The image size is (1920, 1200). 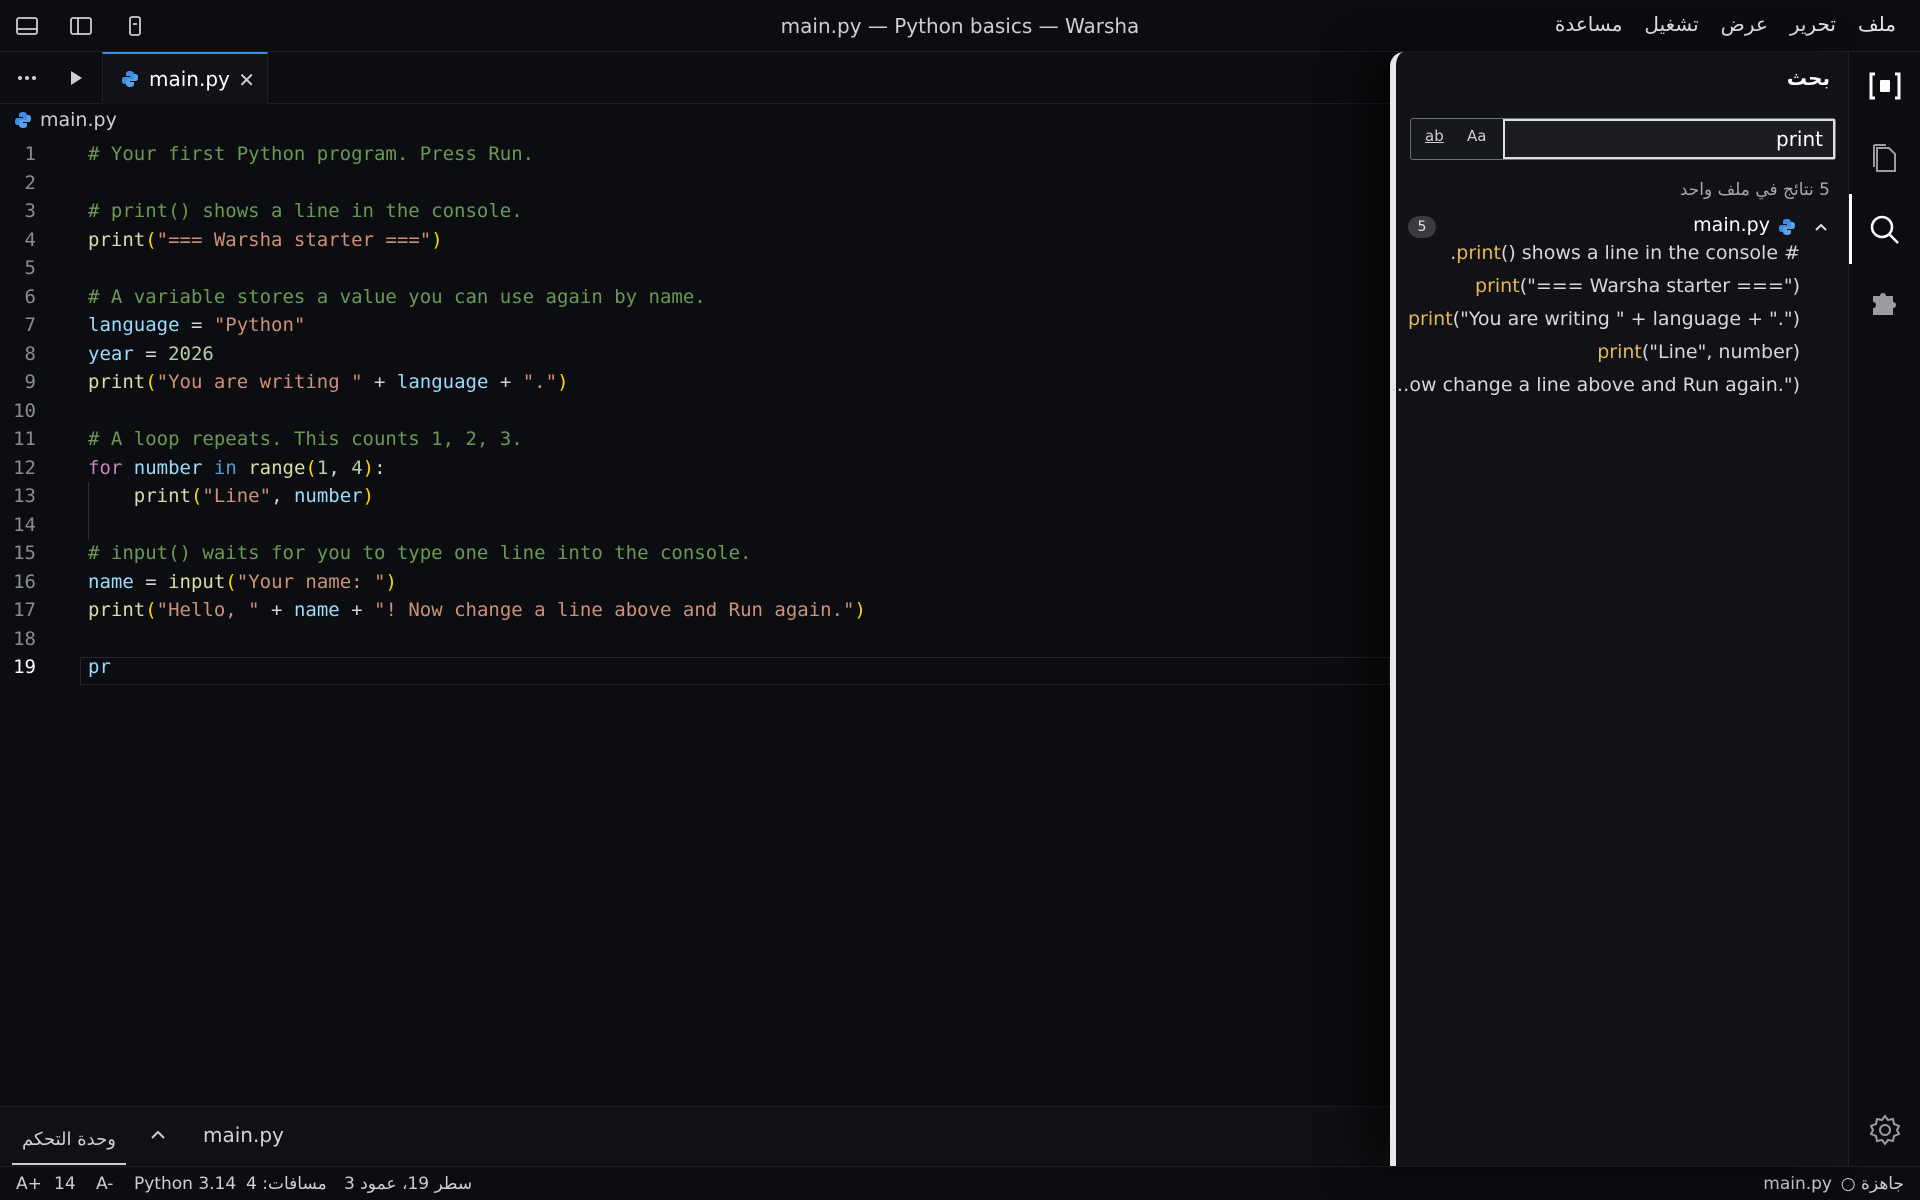 What do you see at coordinates (1434, 136) in the screenshot?
I see `whole-word-toggle: ab` at bounding box center [1434, 136].